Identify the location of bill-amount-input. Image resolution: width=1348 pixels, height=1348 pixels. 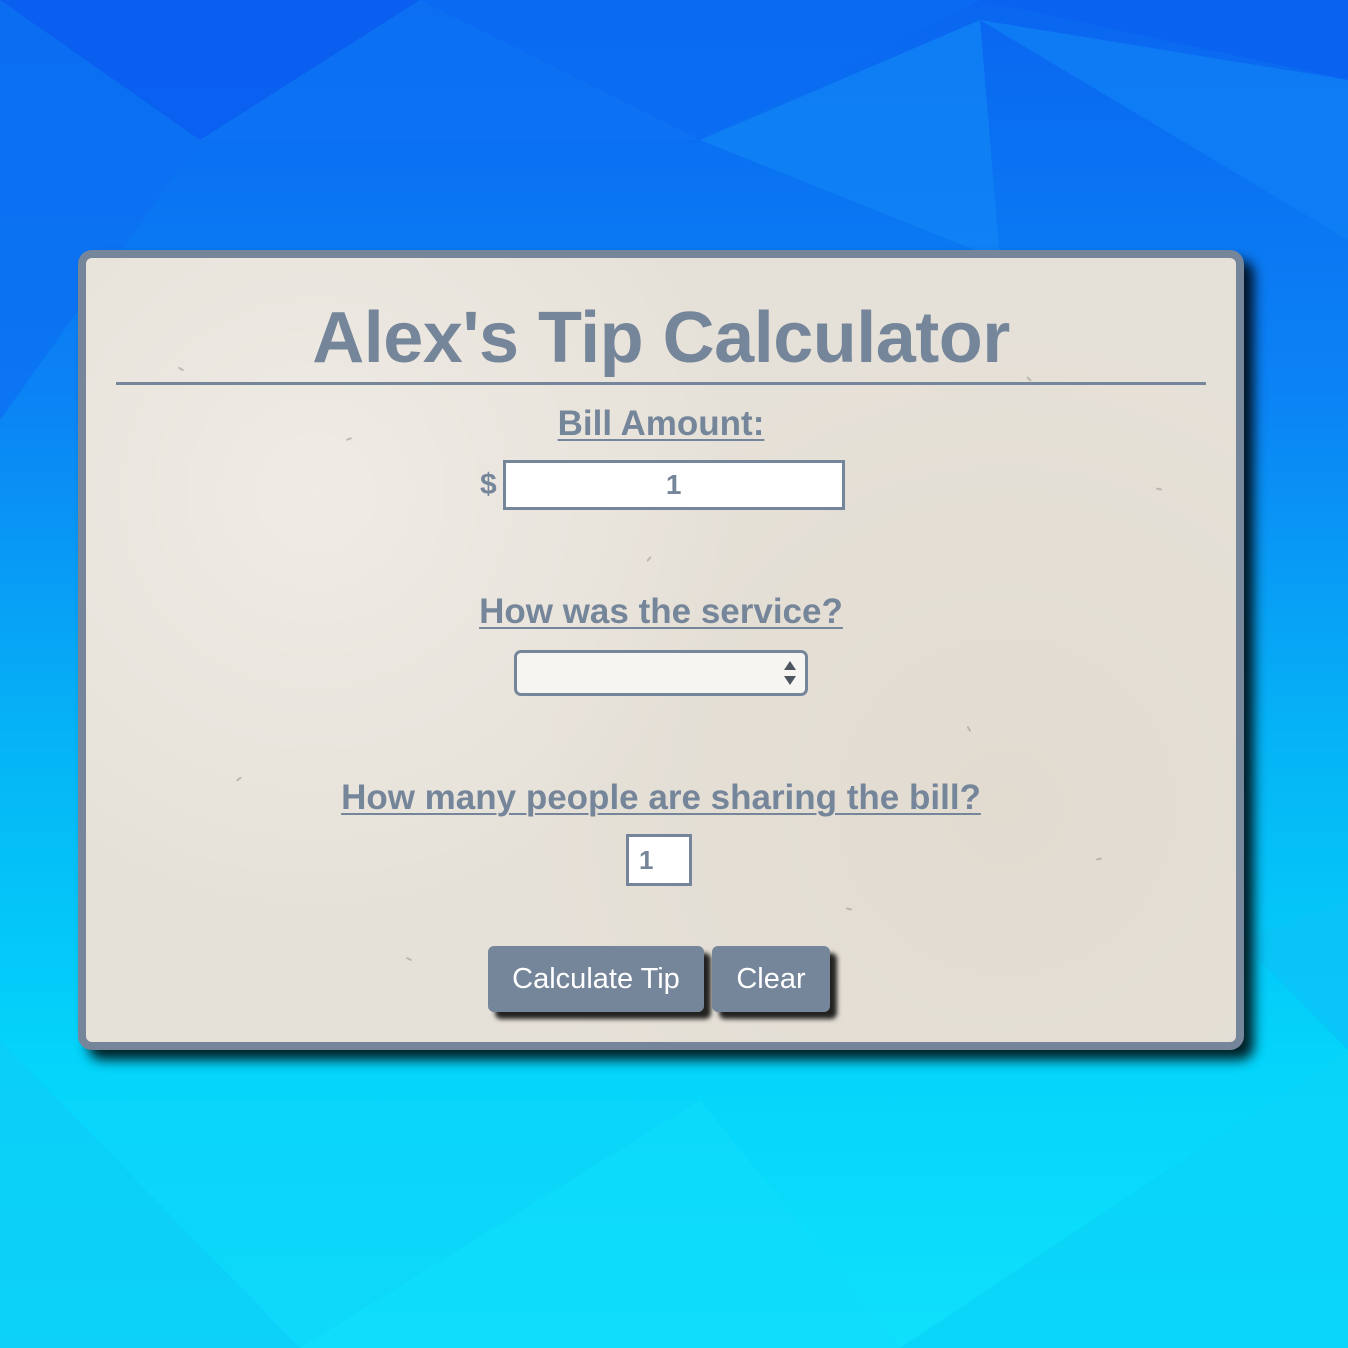
(673, 485).